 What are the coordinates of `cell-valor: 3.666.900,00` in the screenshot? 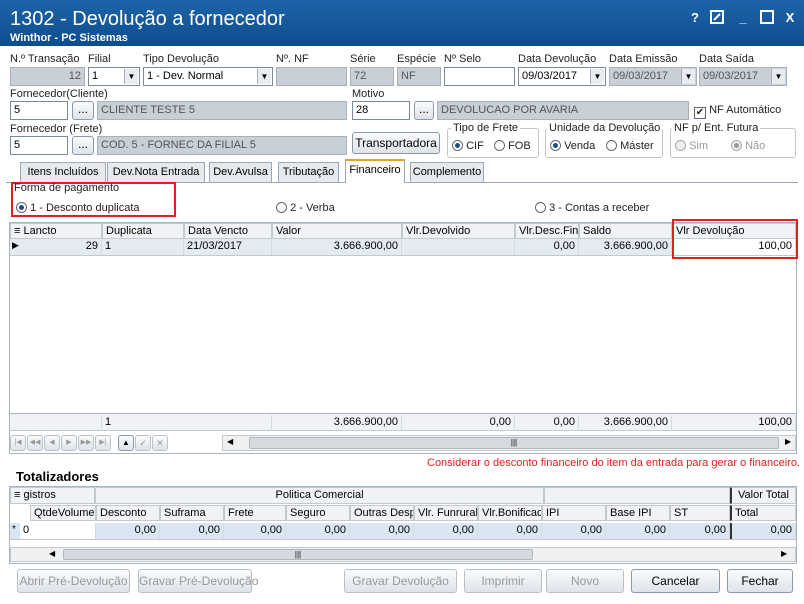 It's located at (337, 247).